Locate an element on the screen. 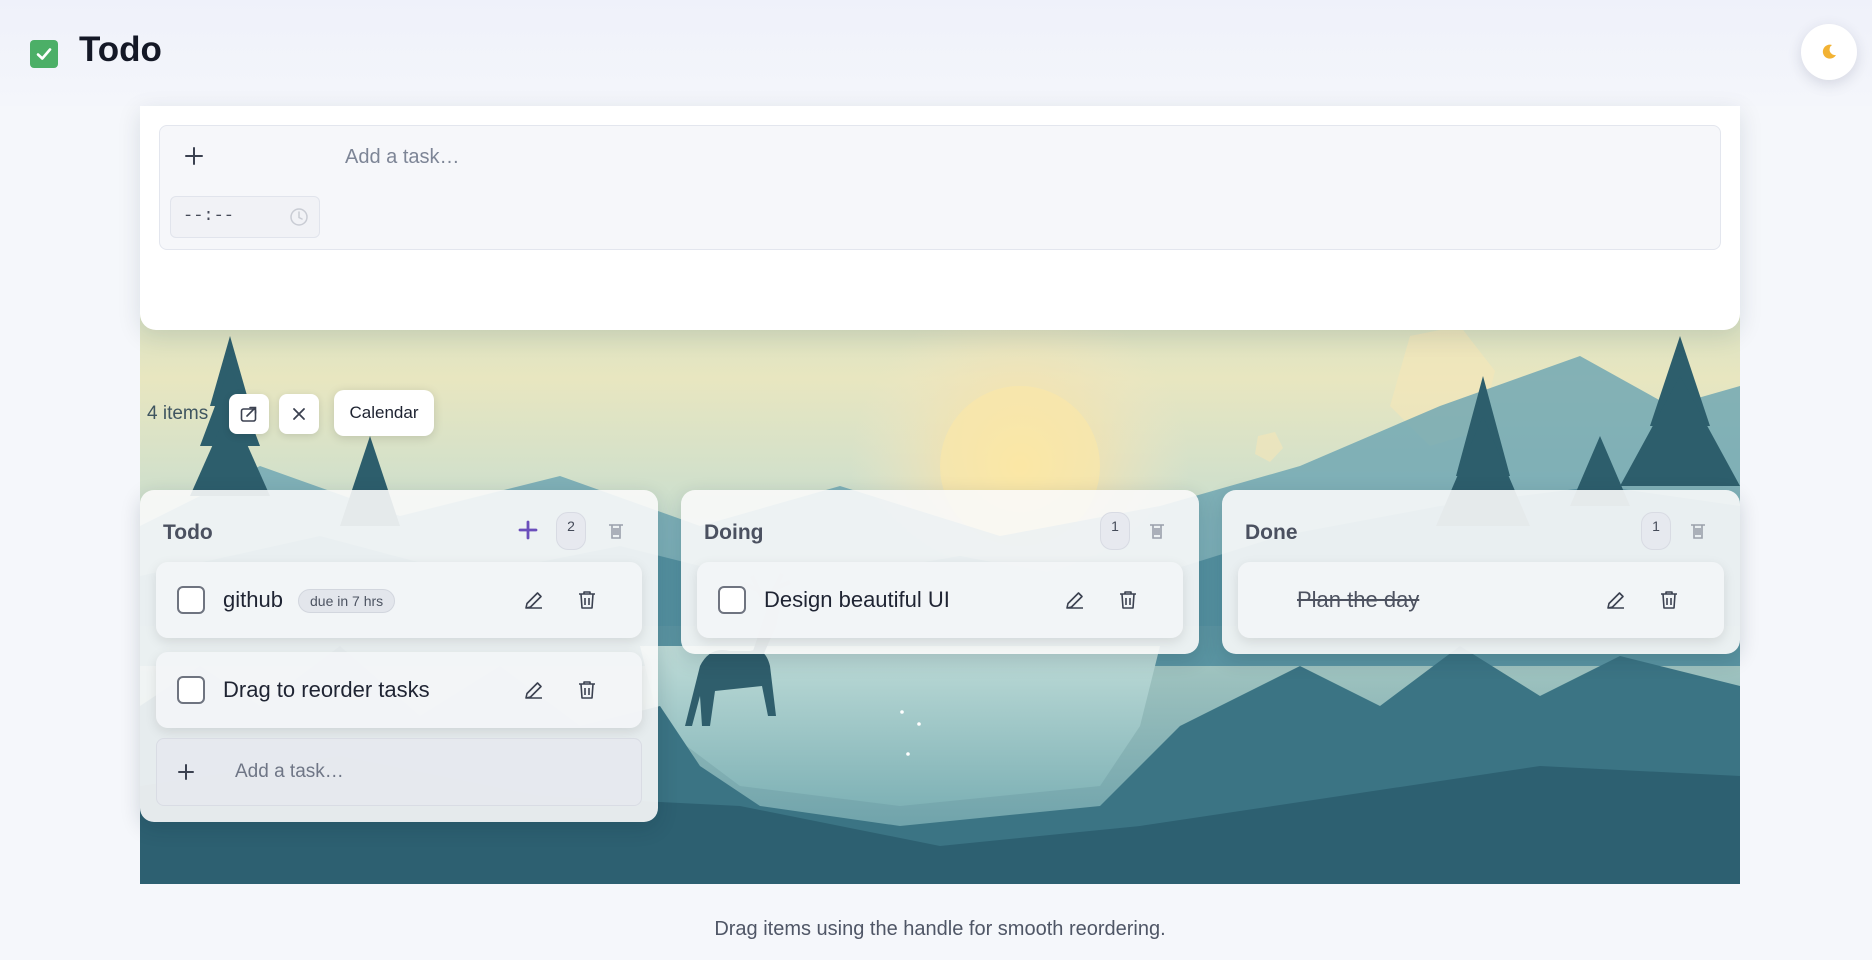 This screenshot has height=960, width=1872. app-header: Todo is located at coordinates (936, 53).